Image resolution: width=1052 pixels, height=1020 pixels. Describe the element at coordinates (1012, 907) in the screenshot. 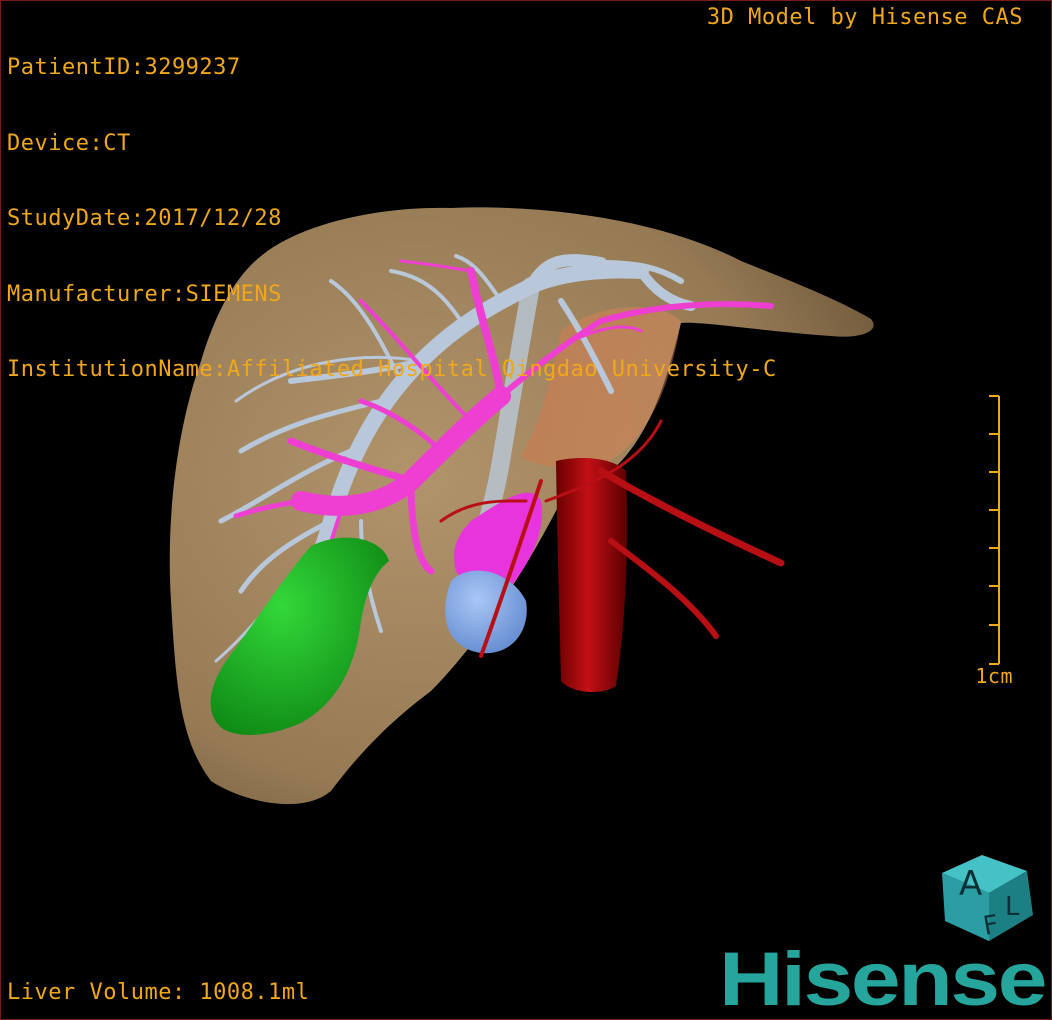

I see `cube-face-right: L` at that location.